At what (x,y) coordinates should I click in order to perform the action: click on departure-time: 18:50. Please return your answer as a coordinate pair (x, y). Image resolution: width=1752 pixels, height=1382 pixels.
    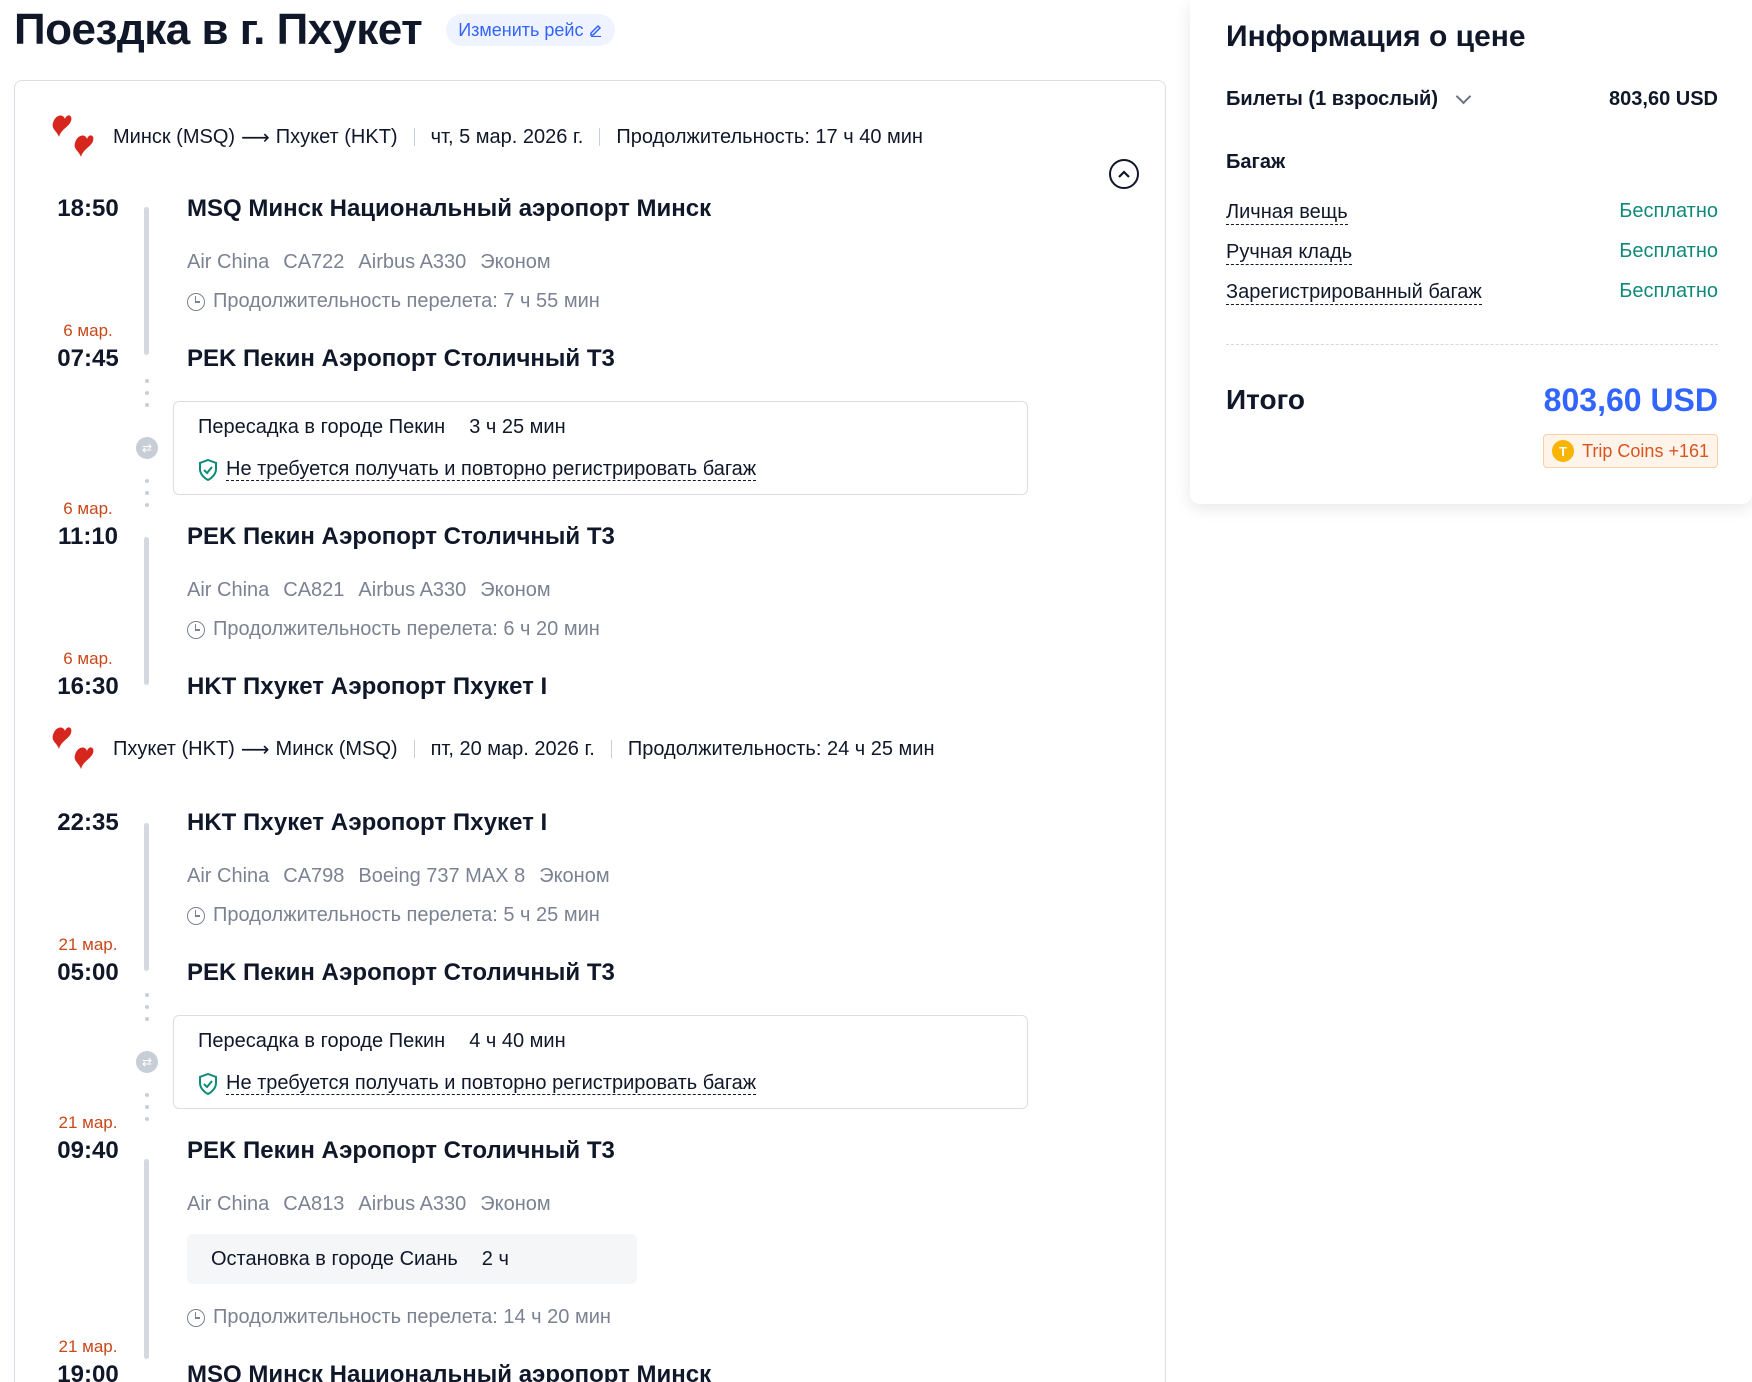
    Looking at the image, I should click on (88, 208).